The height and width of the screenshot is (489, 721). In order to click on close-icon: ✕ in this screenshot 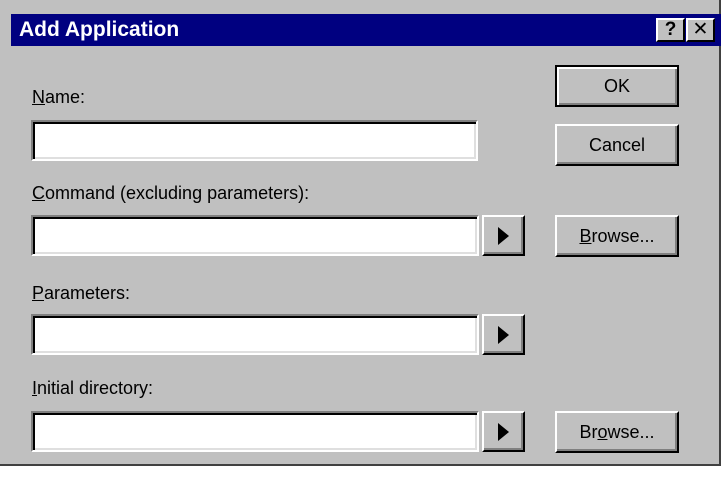, I will do `click(700, 29)`.